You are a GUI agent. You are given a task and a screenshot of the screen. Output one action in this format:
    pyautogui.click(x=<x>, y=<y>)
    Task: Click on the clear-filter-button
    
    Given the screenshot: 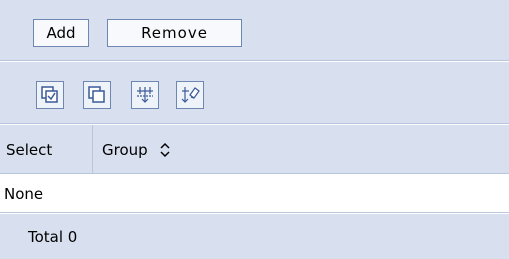 What is the action you would take?
    pyautogui.click(x=190, y=95)
    